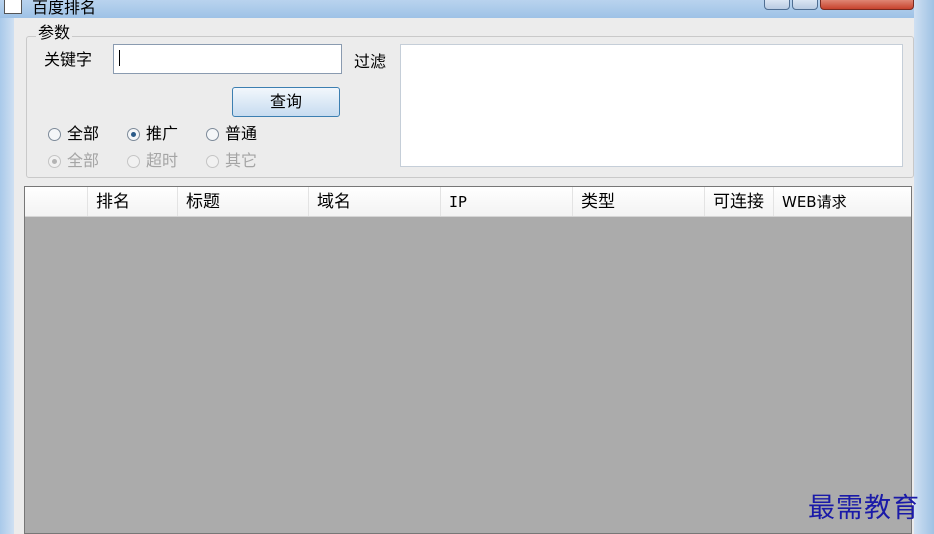  What do you see at coordinates (286, 102) in the screenshot?
I see `query-button: 查询` at bounding box center [286, 102].